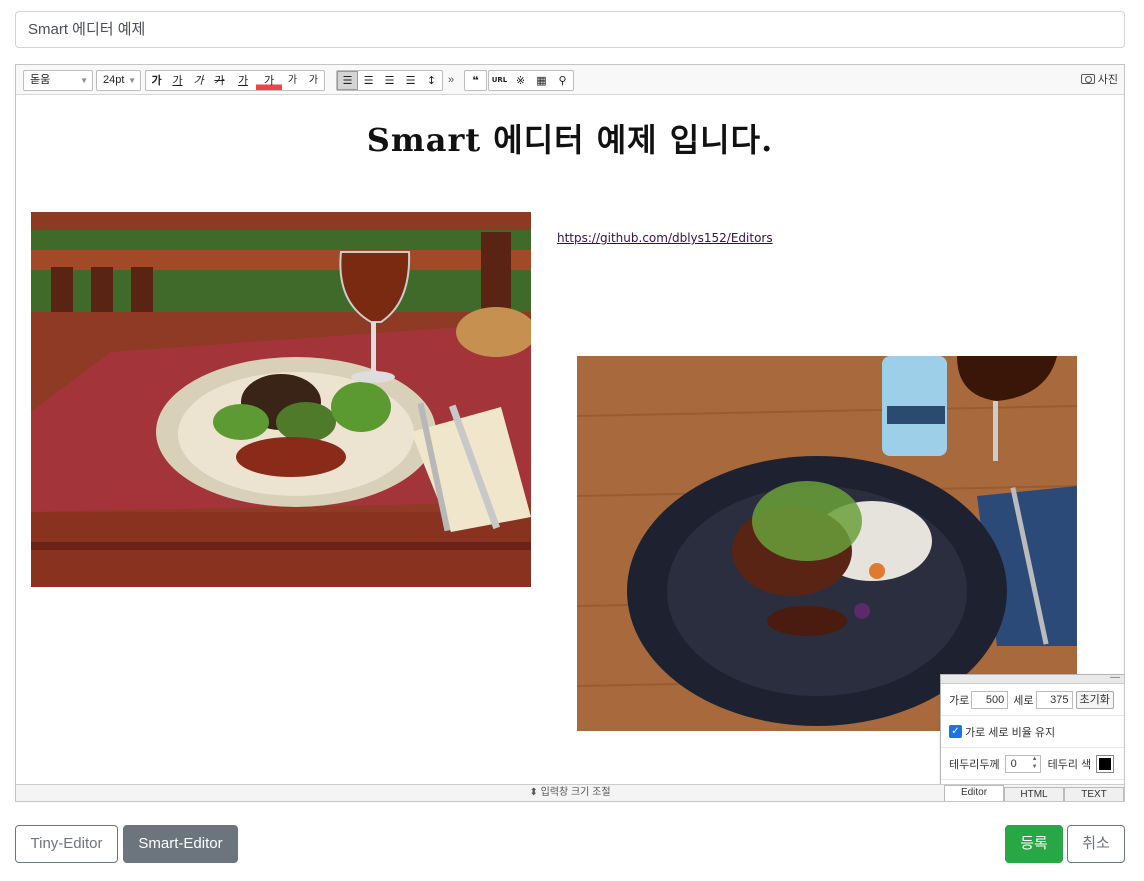 The width and height of the screenshot is (1144, 881). I want to click on border-width-value: 0, so click(1013, 763).